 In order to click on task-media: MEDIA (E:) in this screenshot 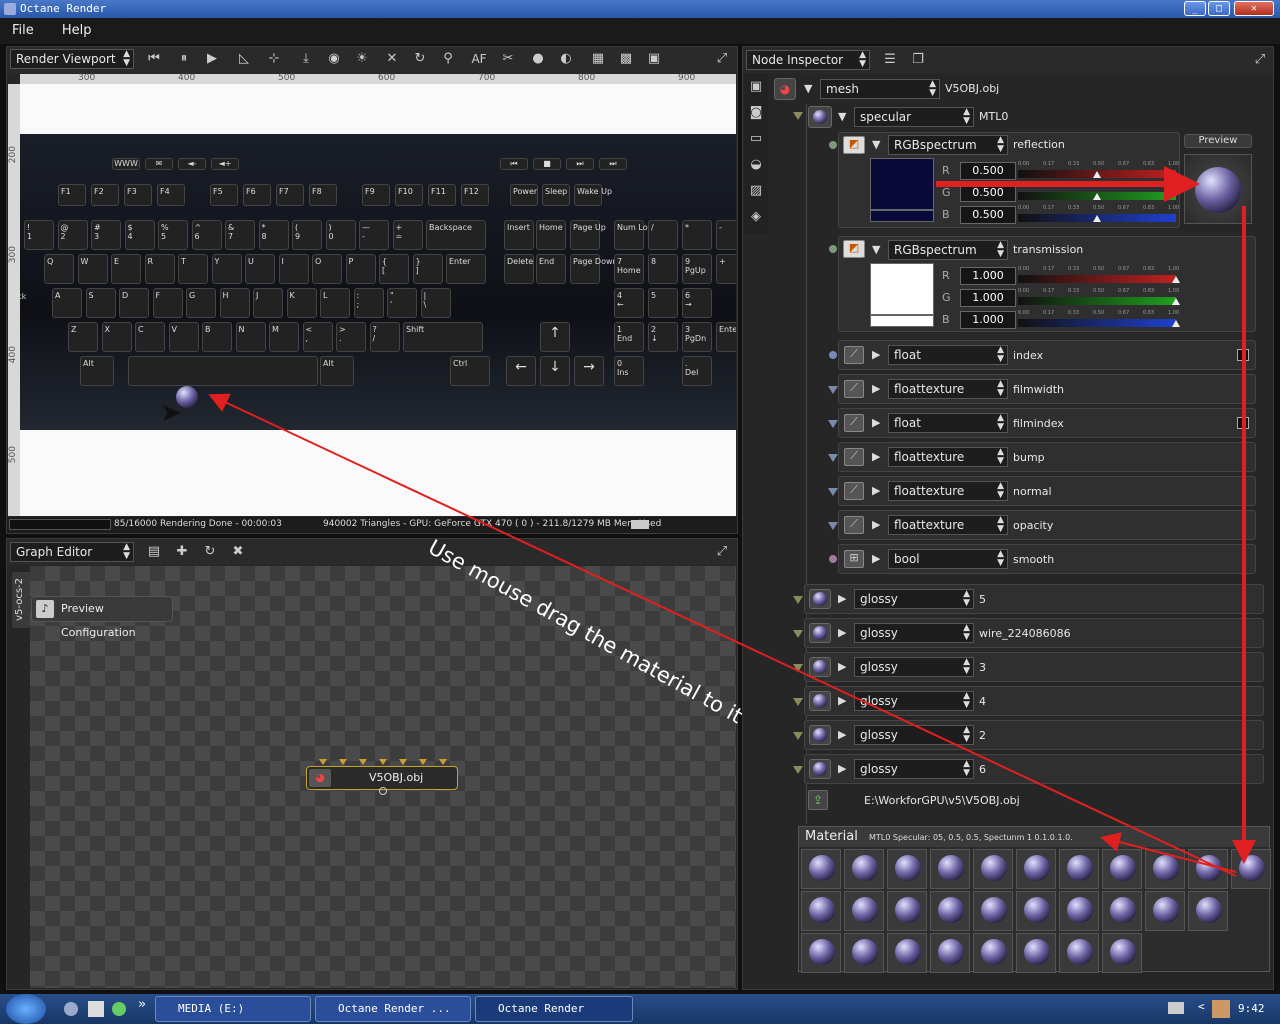, I will do `click(233, 1009)`.